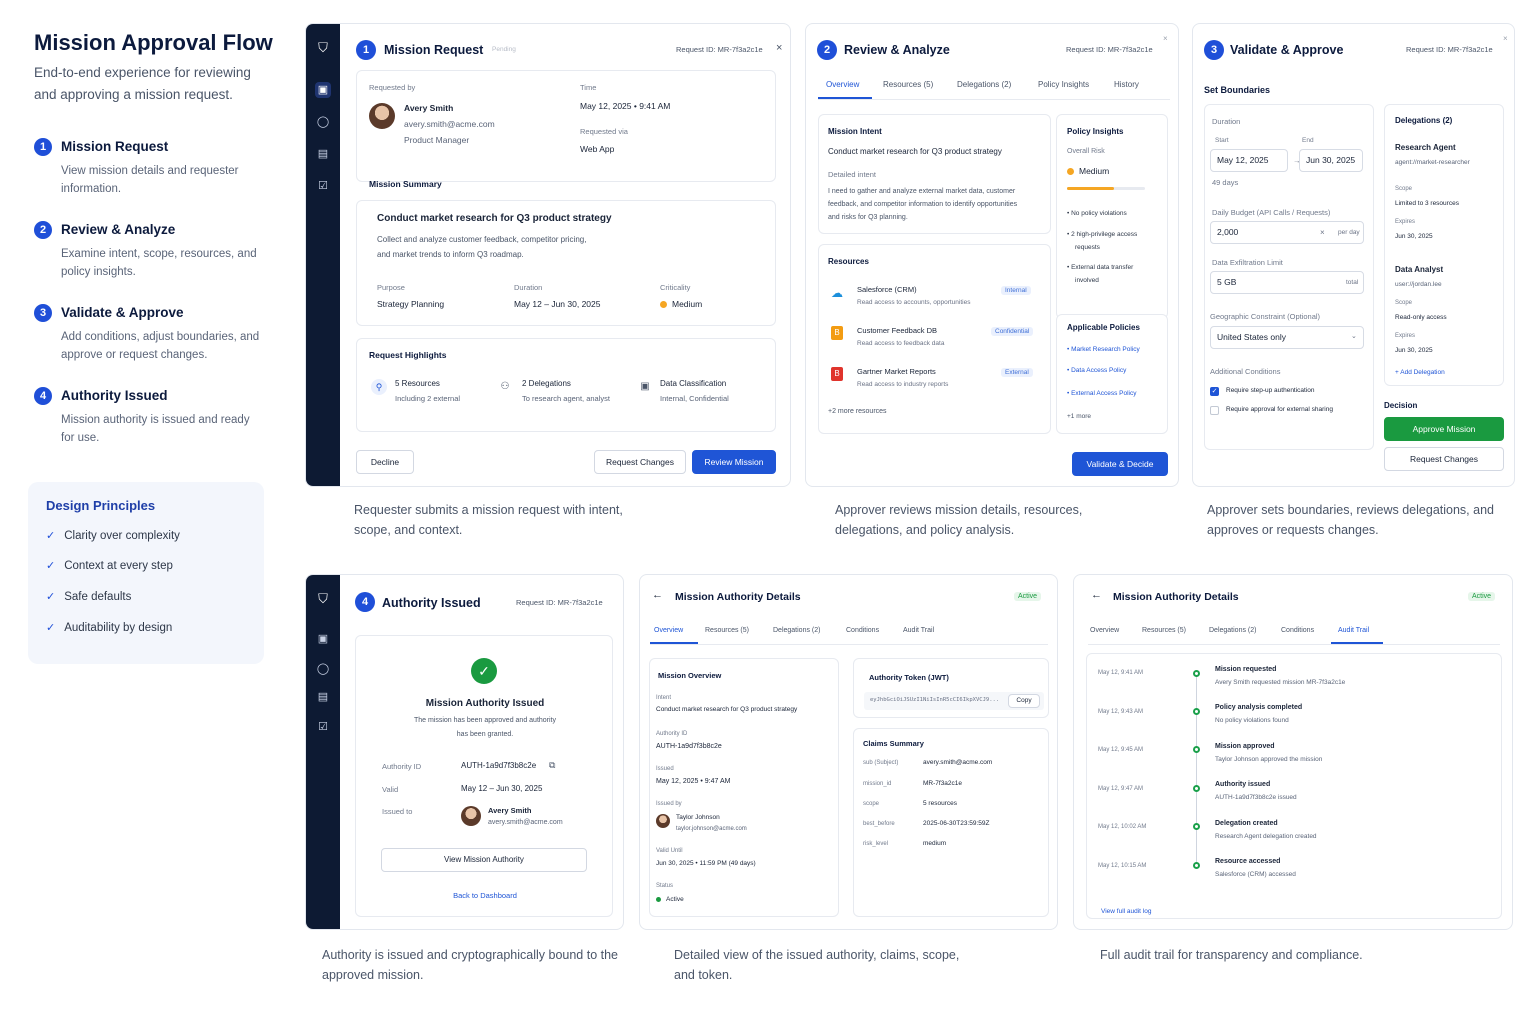 The image size is (1536, 1024). I want to click on issuer-name: Taylor Johnson, so click(698, 817).